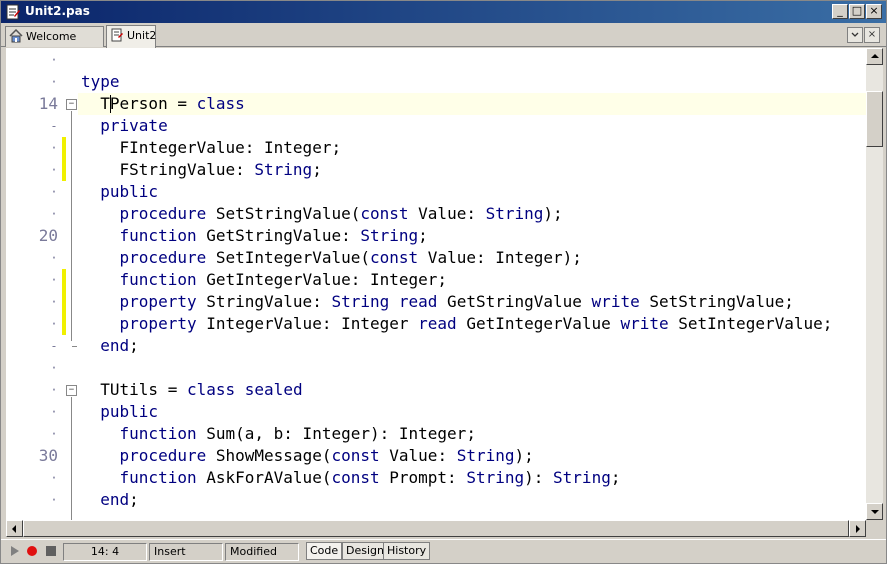 The height and width of the screenshot is (564, 887). I want to click on chevron-down-icon, so click(855, 34).